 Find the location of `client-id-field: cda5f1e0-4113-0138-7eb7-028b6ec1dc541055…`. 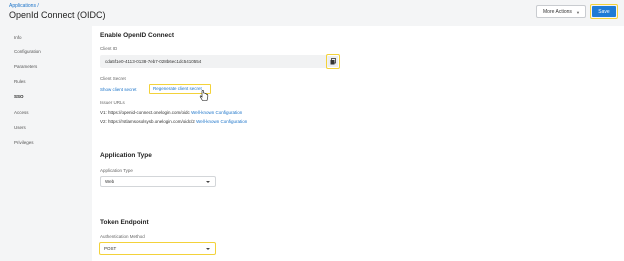

client-id-field: cda5f1e0-4113-0138-7eb7-028b6ec1dc541055… is located at coordinates (214, 61).